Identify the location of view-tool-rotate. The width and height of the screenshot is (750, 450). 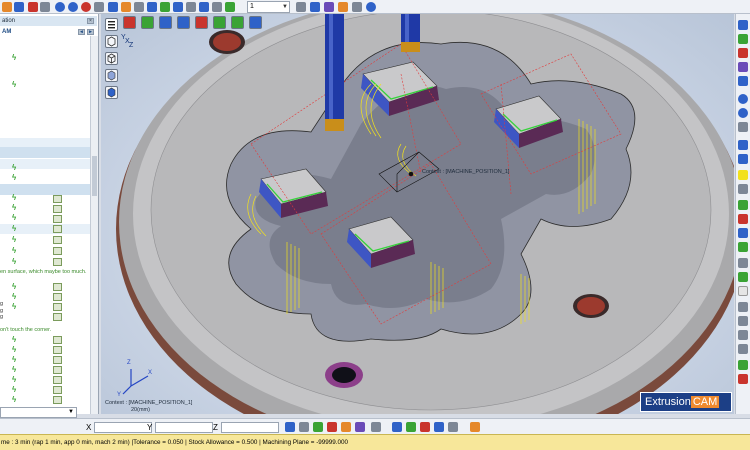
(111, 41).